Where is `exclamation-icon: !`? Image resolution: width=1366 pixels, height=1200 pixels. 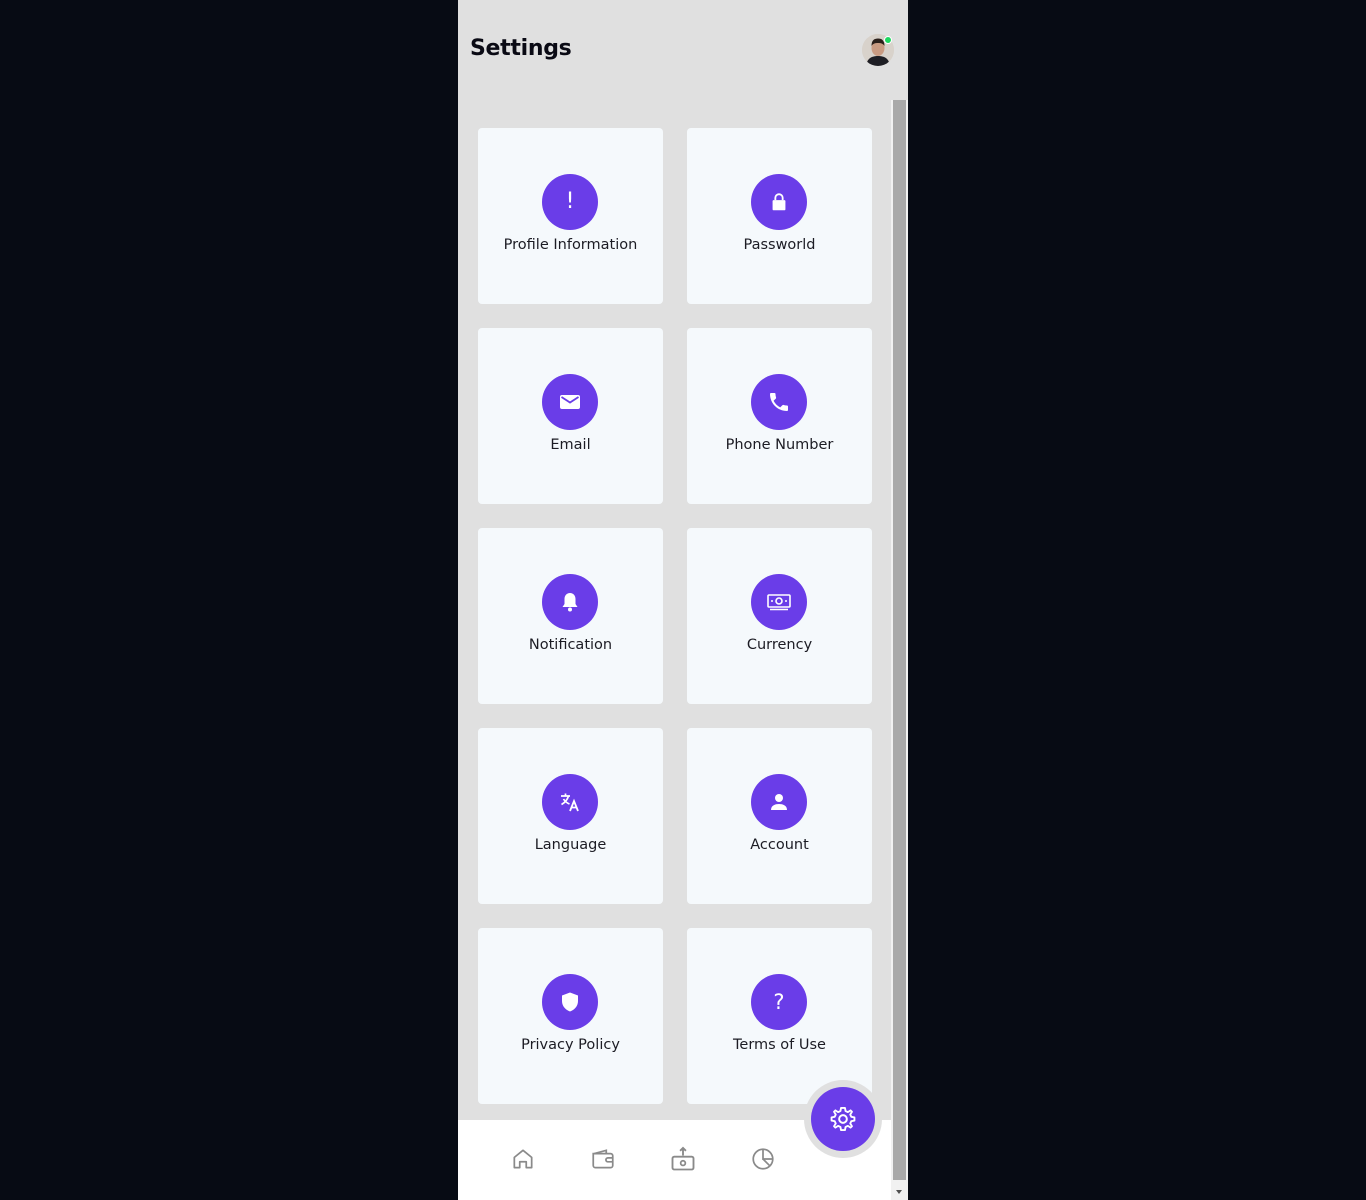
exclamation-icon: ! is located at coordinates (570, 202).